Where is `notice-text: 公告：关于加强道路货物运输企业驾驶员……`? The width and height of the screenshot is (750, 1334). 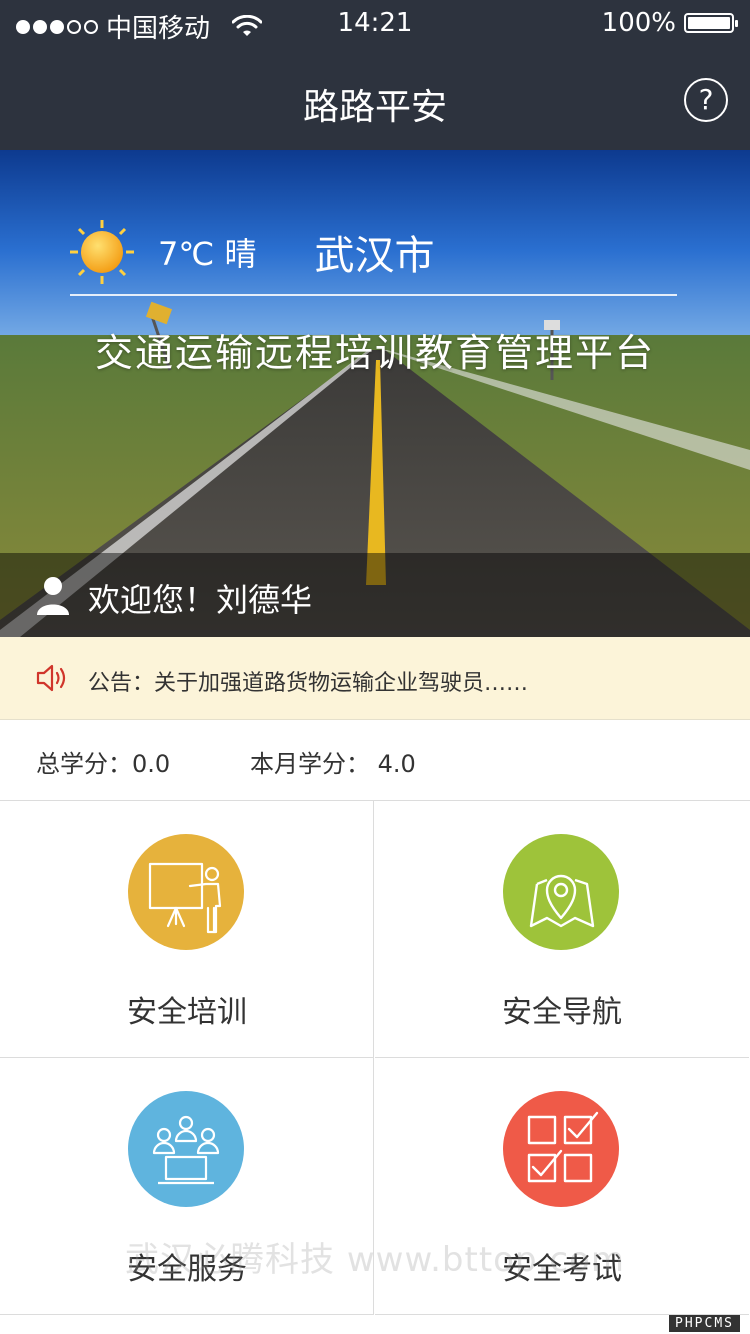 notice-text: 公告：关于加强道路货物运输企业驾驶员…… is located at coordinates (308, 681).